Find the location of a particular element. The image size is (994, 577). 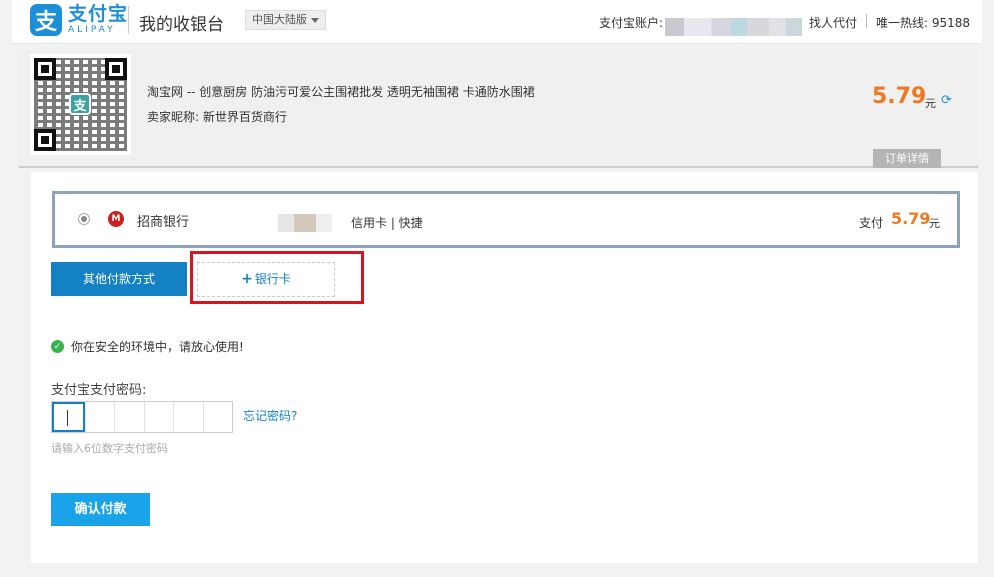

header-divider is located at coordinates (866, 21).